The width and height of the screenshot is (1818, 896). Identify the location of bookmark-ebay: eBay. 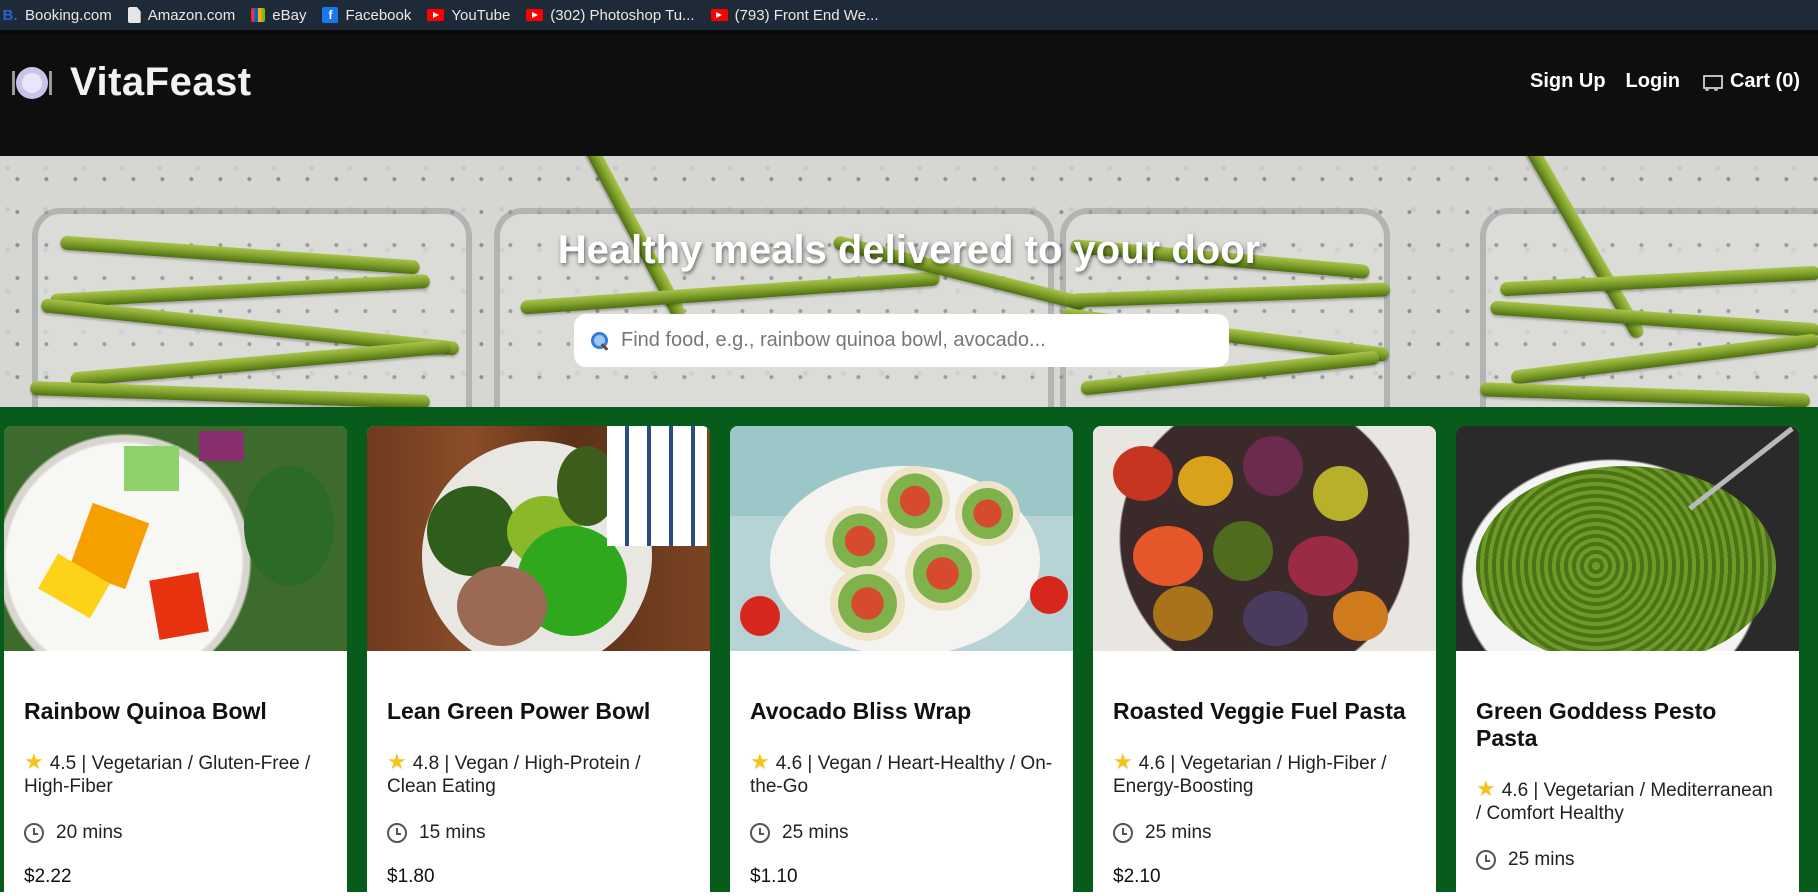
(278, 15).